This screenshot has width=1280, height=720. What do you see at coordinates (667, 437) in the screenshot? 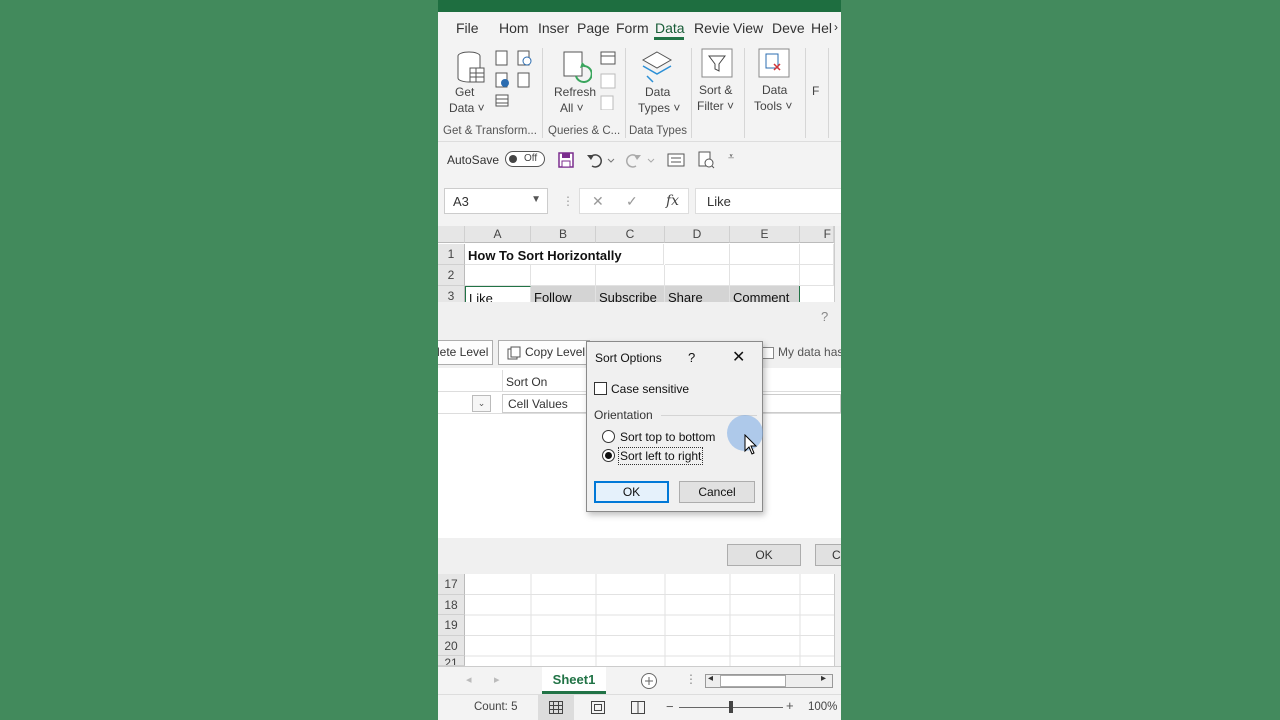
I see `top-to-bottom-label: Sort top to bottom` at bounding box center [667, 437].